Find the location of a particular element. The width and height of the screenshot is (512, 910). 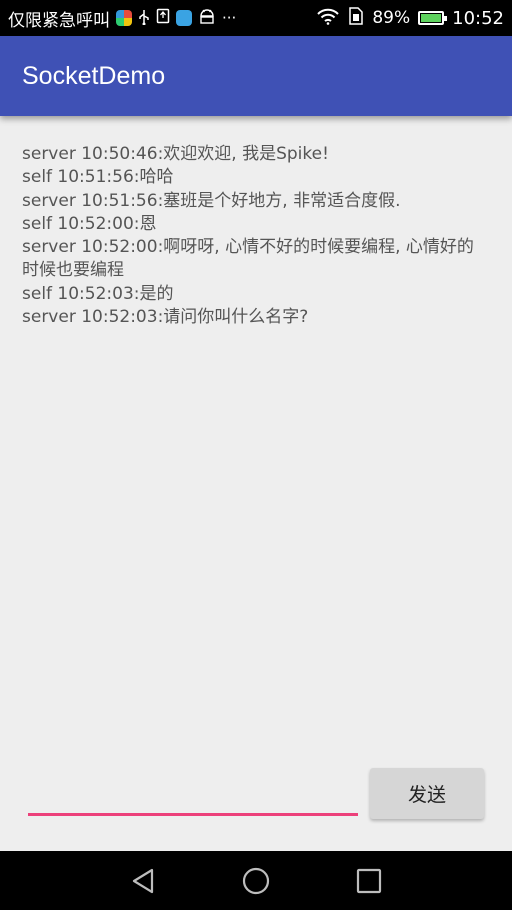

app-bar: SocketDemo is located at coordinates (256, 76).